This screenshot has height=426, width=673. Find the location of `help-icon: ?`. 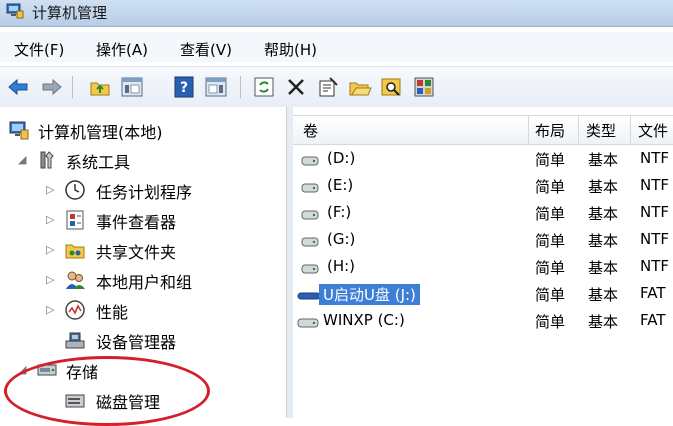

help-icon: ? is located at coordinates (184, 87).